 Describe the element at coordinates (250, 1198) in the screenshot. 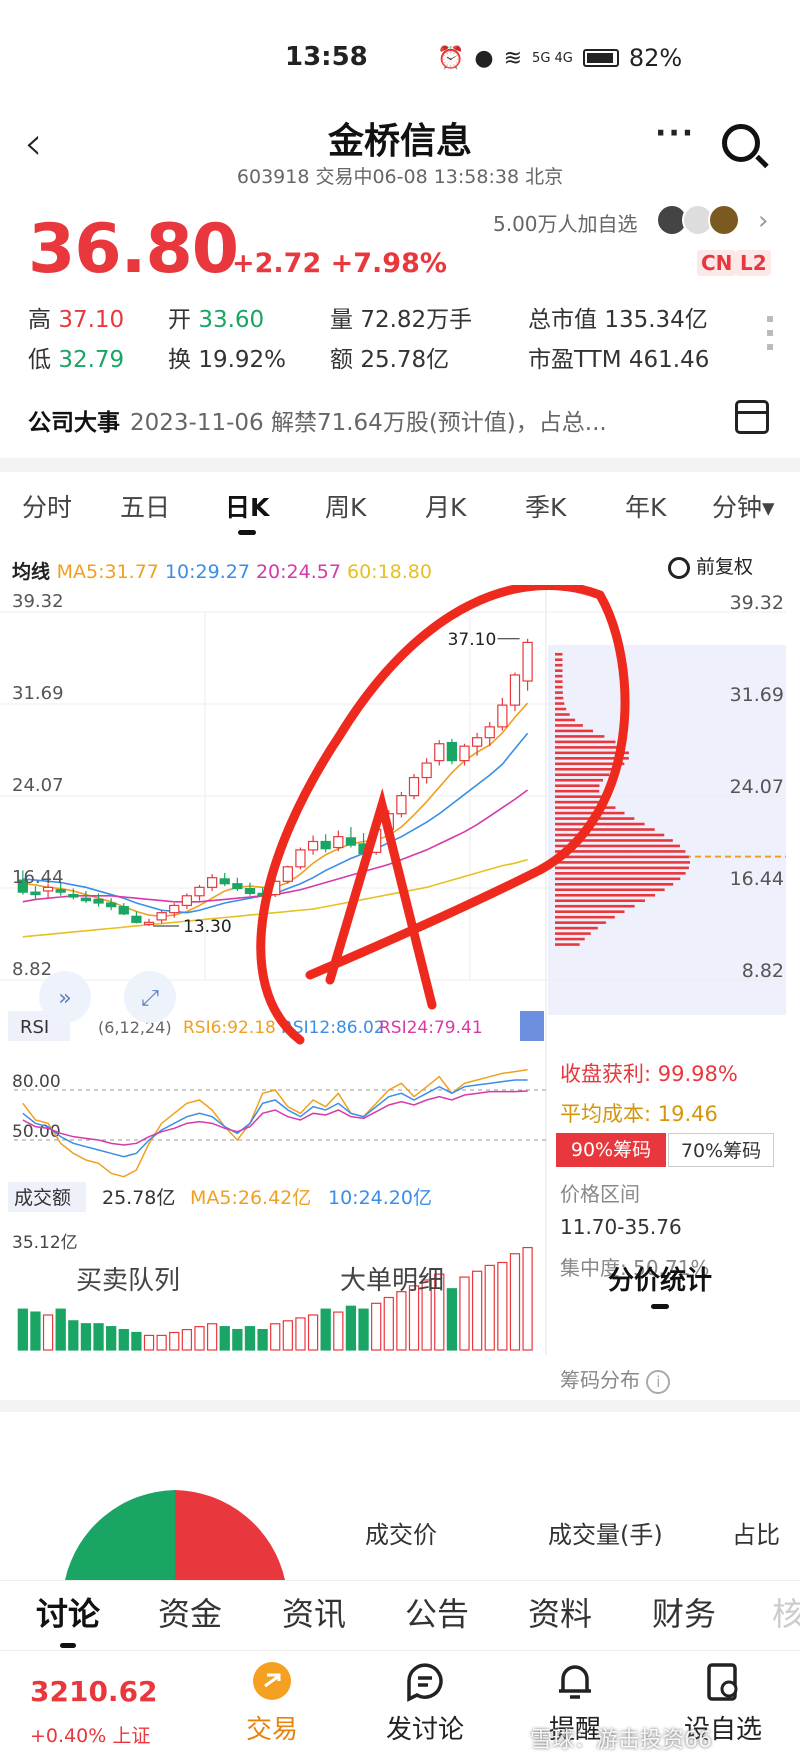

I see `turnover-legend-item: MA5:26.42亿` at that location.